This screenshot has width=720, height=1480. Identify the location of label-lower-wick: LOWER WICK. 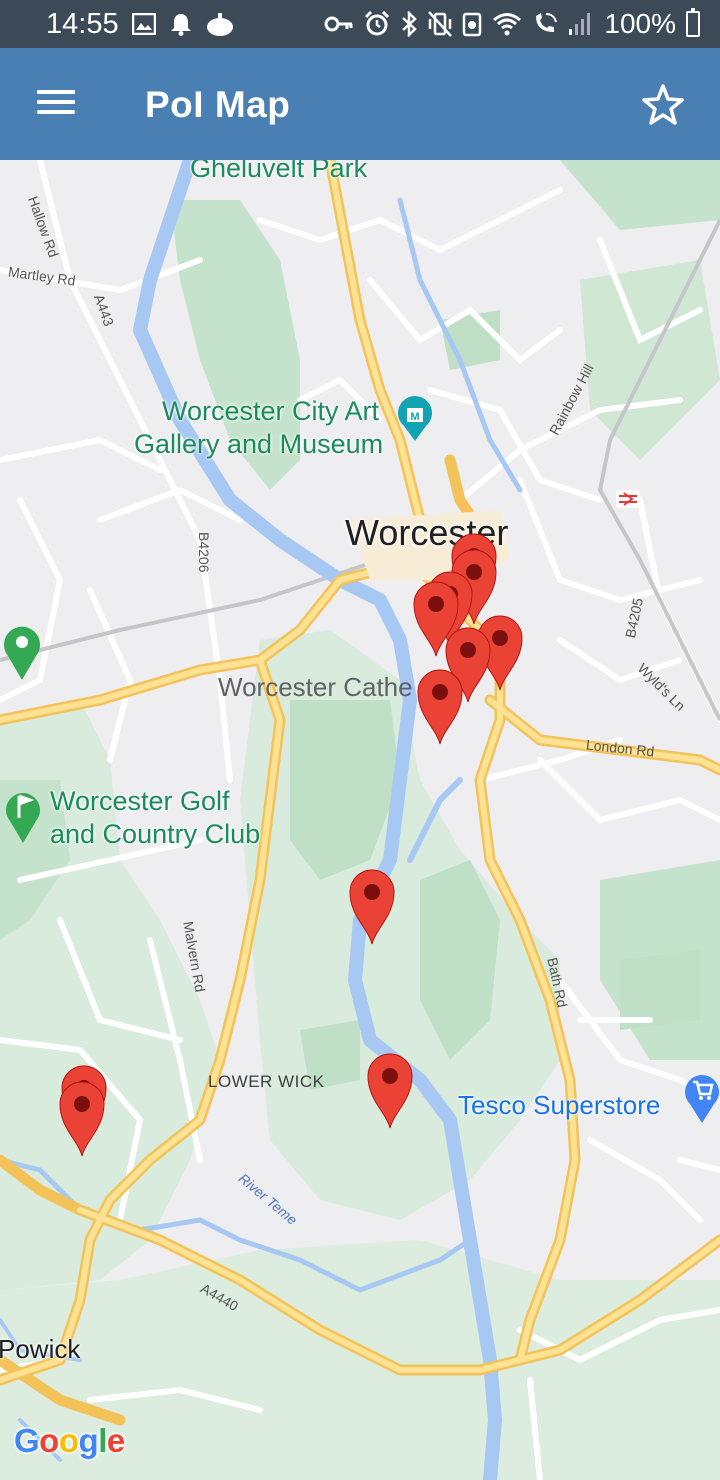
(266, 1081).